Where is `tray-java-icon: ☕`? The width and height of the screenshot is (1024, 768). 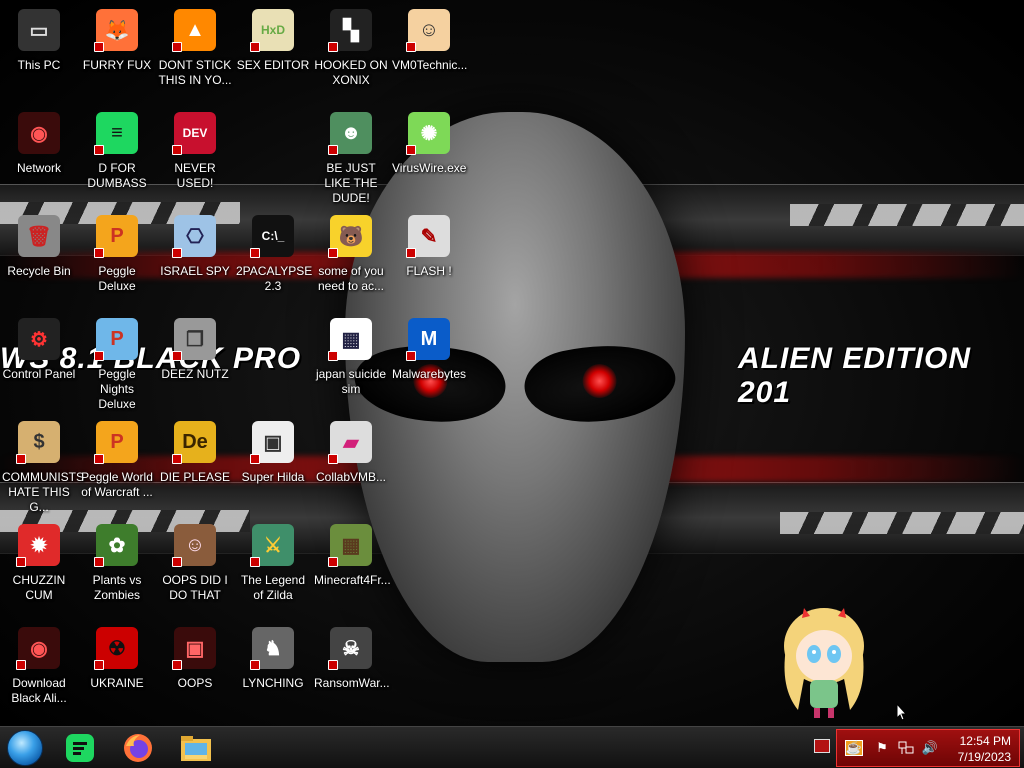 tray-java-icon: ☕ is located at coordinates (854, 748).